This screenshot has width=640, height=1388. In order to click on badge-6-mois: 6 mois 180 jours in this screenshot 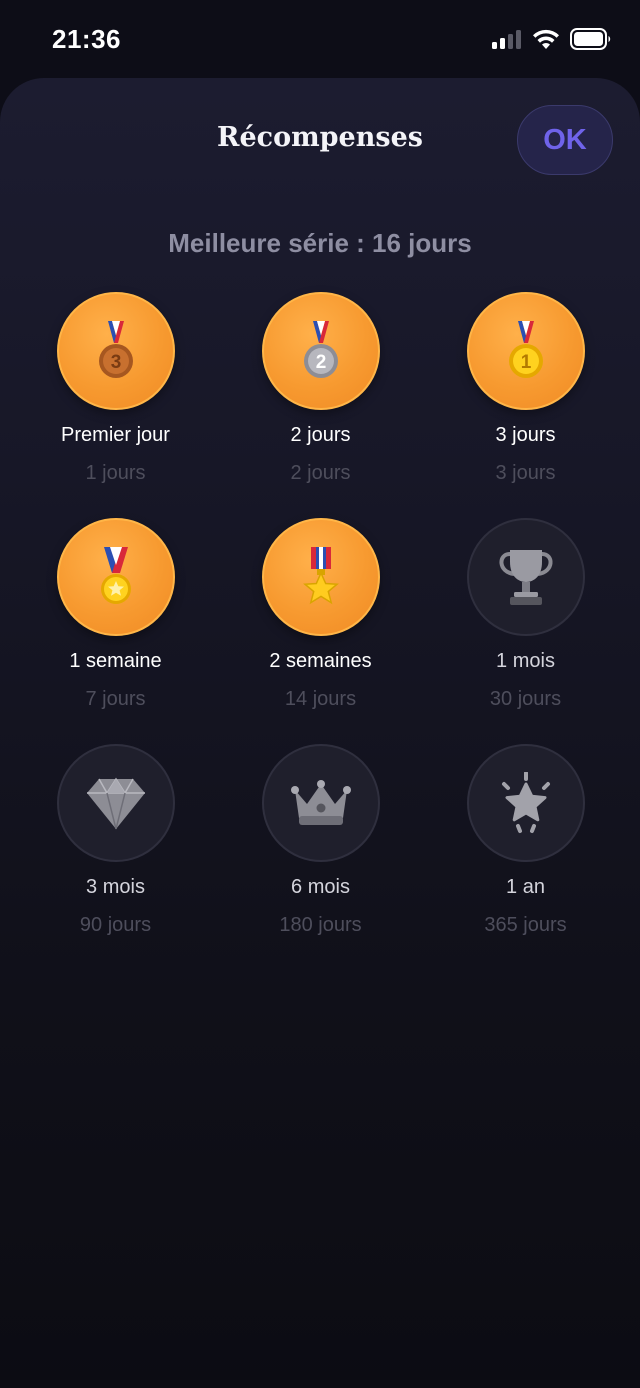, I will do `click(320, 841)`.